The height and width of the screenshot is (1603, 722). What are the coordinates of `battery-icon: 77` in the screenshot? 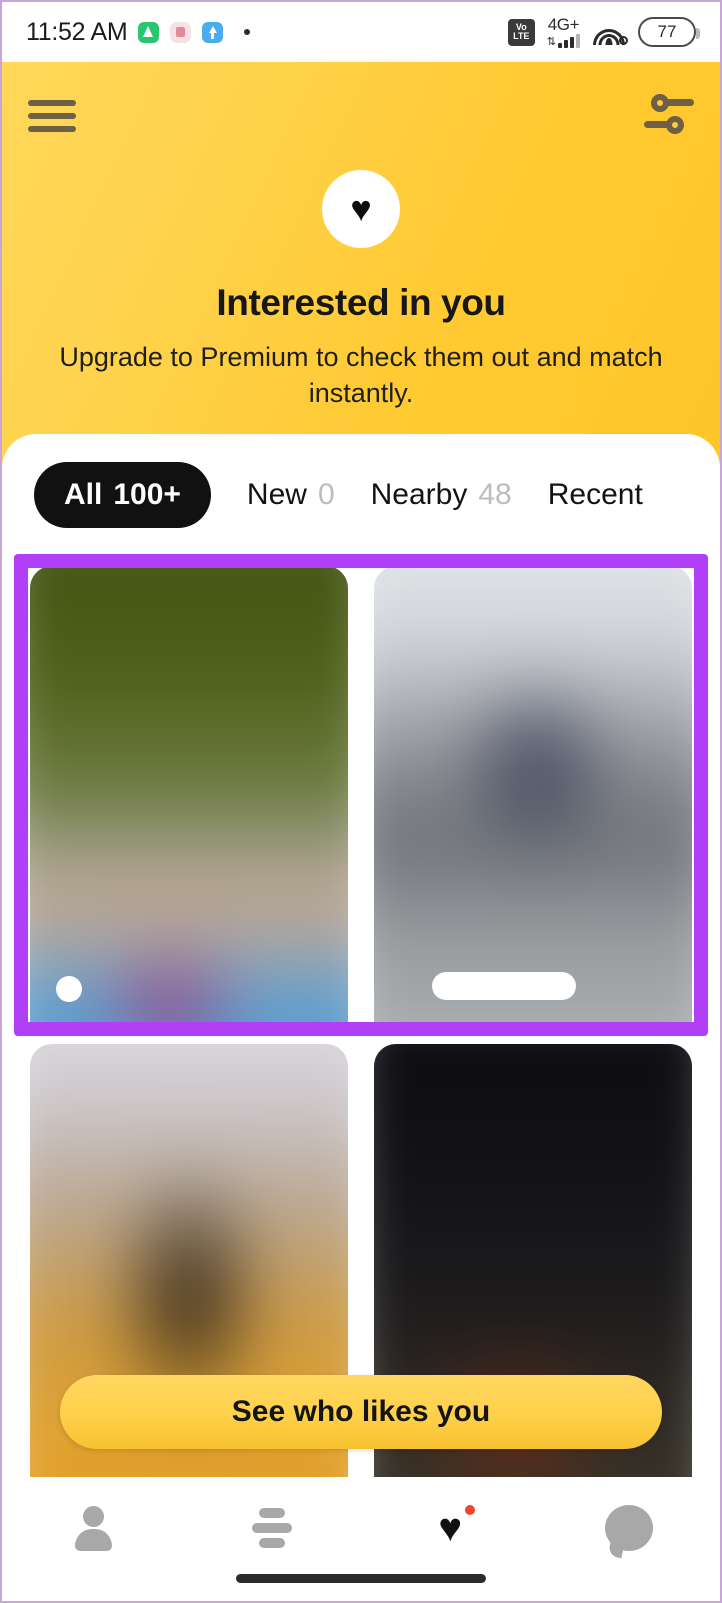 It's located at (669, 32).